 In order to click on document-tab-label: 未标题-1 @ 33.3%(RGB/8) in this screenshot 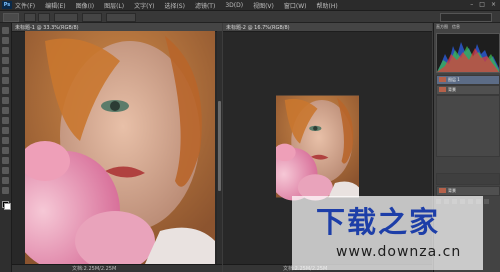, I will do `click(47, 28)`.